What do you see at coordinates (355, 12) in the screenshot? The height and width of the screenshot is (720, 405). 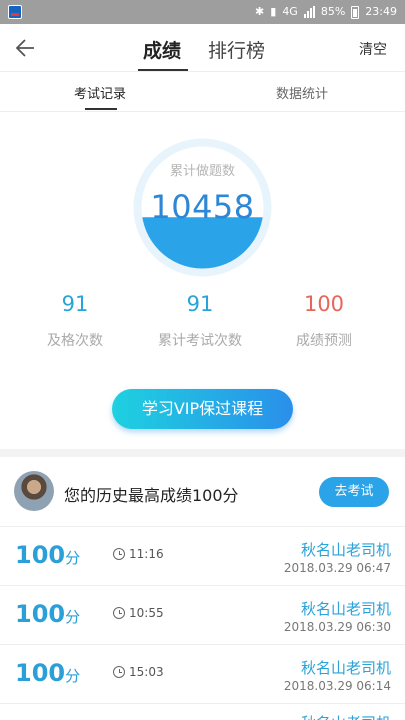 I see `battery-icon` at bounding box center [355, 12].